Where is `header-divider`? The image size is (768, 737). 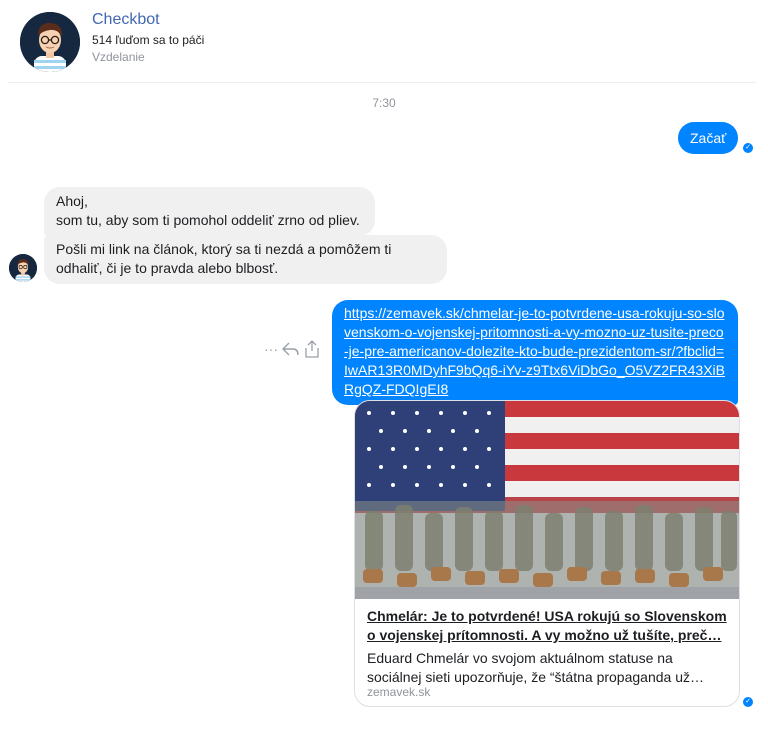
header-divider is located at coordinates (382, 82).